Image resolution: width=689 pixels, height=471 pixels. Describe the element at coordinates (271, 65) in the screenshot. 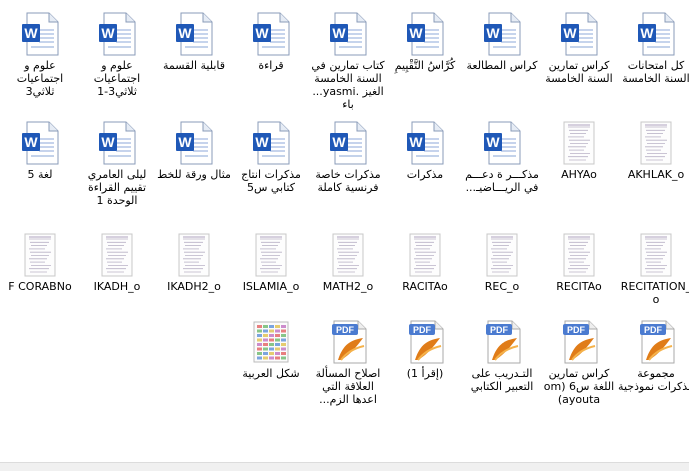

I see `file-name-label: قراءة` at that location.